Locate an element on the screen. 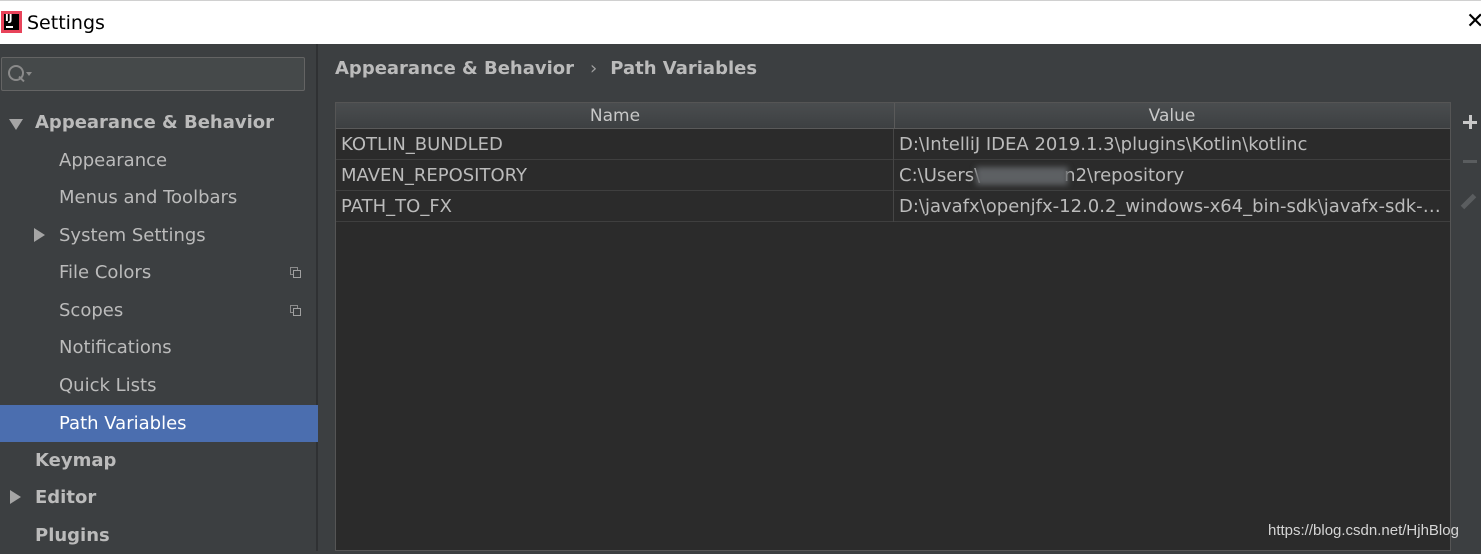  sidebar-item-label: Editor is located at coordinates (66, 497).